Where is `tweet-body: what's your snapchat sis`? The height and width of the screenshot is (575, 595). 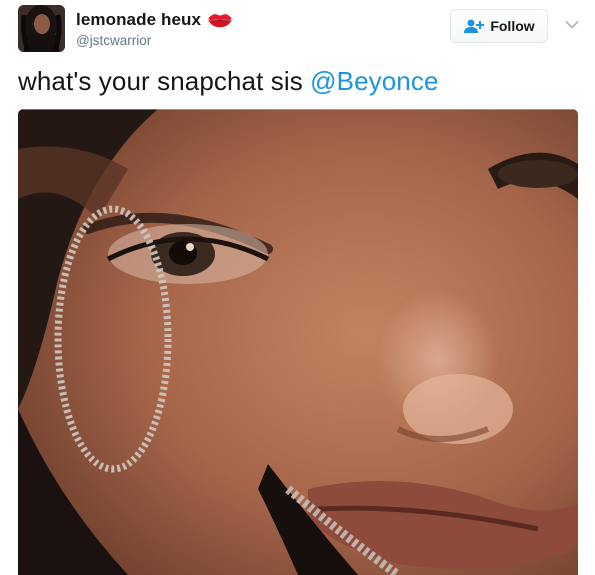
tweet-body: what's your snapchat sis is located at coordinates (164, 81).